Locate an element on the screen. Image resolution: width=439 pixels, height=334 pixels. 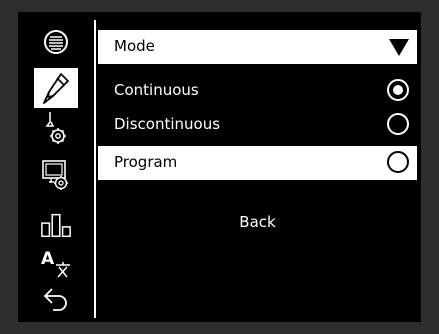
bar-chart-icon is located at coordinates (56, 225).